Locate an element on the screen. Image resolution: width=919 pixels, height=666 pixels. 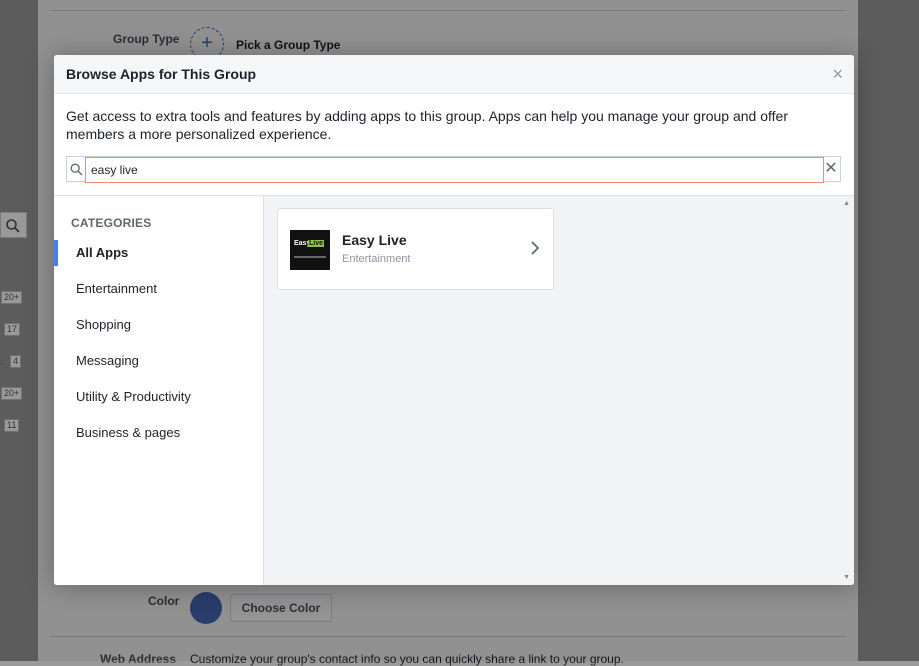
category-messaging: Messaging is located at coordinates (158, 361).